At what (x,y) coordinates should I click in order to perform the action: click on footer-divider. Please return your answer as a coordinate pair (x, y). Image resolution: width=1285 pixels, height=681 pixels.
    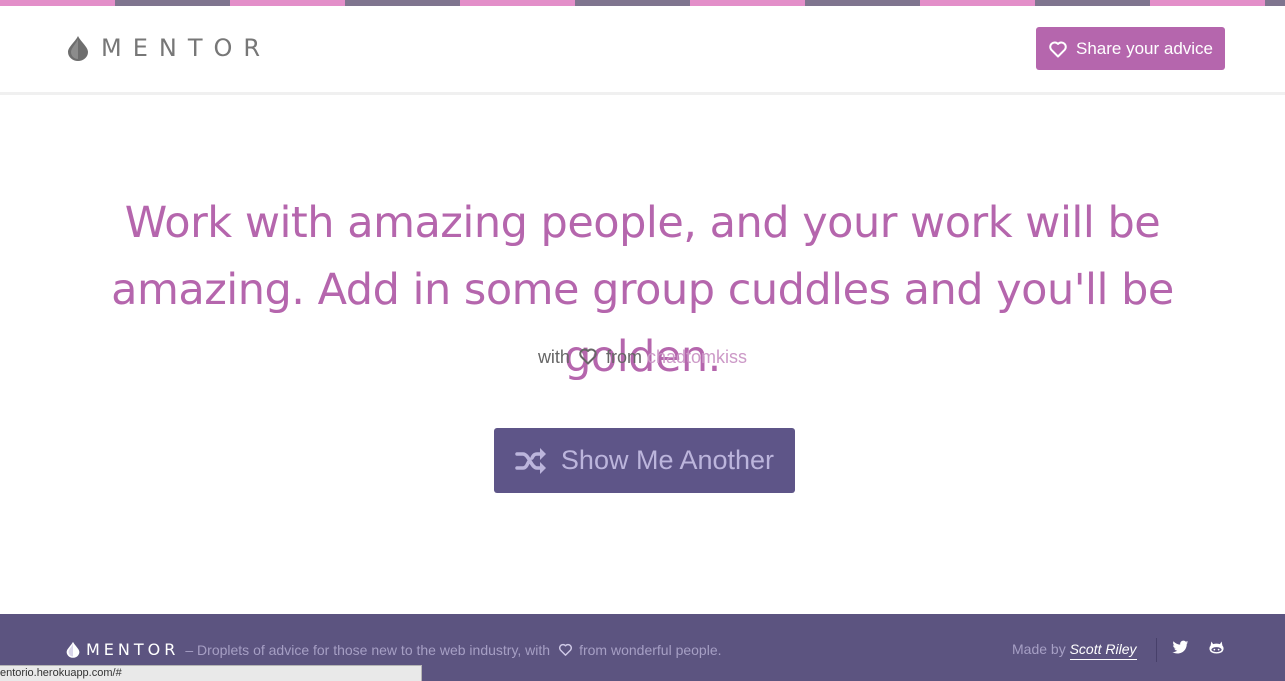
    Looking at the image, I should click on (1156, 650).